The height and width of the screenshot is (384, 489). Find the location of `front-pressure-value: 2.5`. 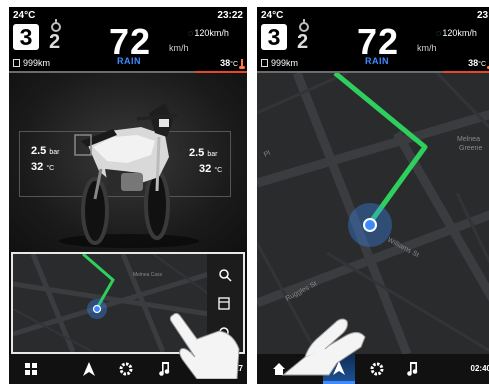

front-pressure-value: 2.5 is located at coordinates (39, 151).